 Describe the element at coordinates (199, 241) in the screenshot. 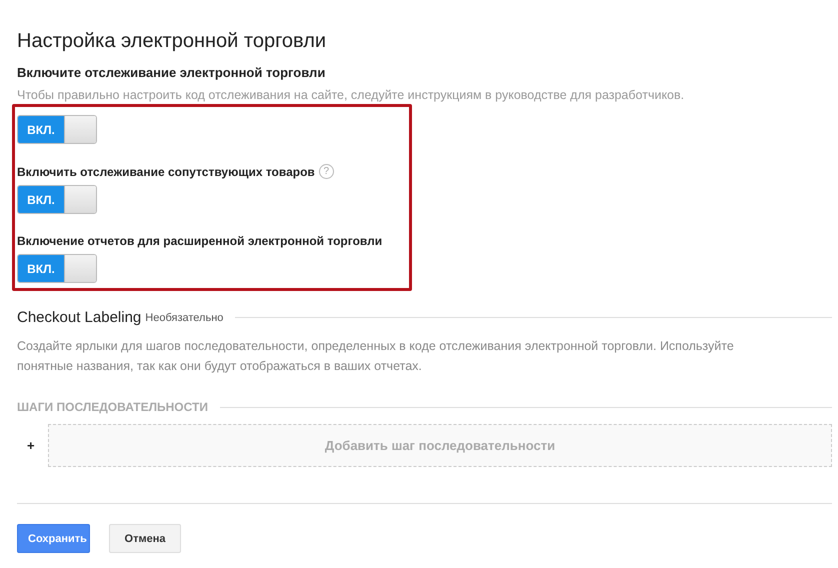

I see `toggle-label: Включение отчетов для расширенной электронной торговли` at that location.